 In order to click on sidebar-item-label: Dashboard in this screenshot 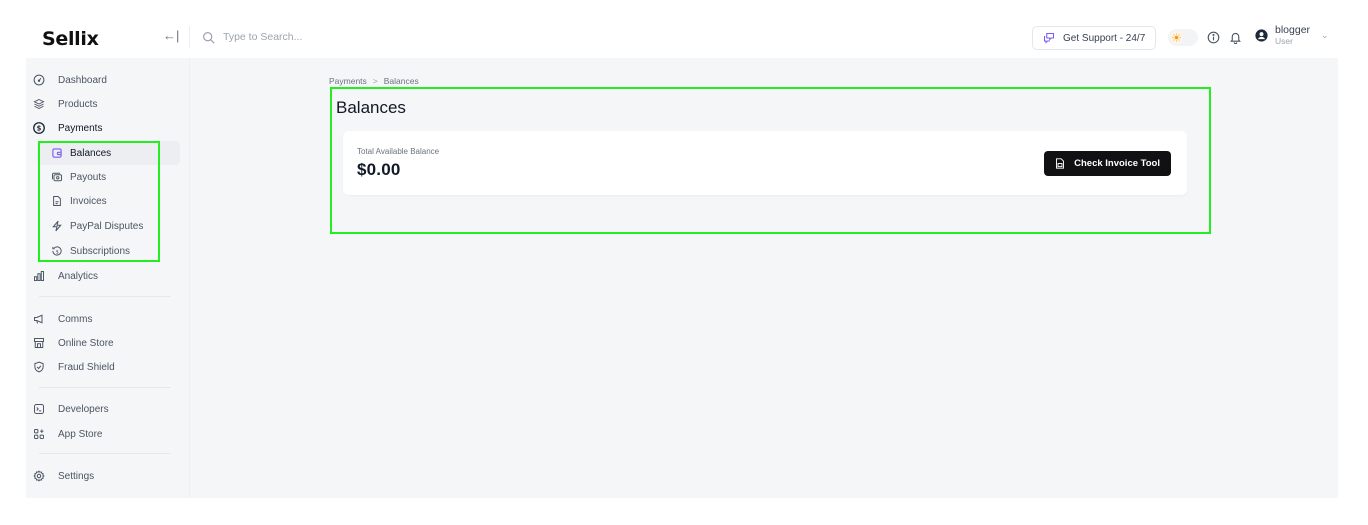, I will do `click(82, 80)`.